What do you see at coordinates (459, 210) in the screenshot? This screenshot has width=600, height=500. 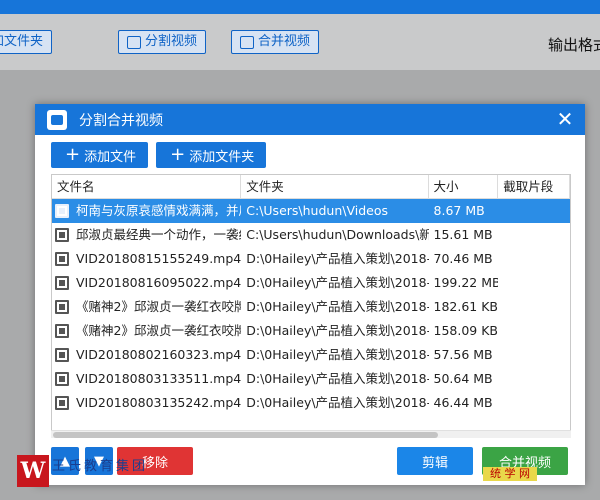 I see `size-cell: 8.67 MB` at bounding box center [459, 210].